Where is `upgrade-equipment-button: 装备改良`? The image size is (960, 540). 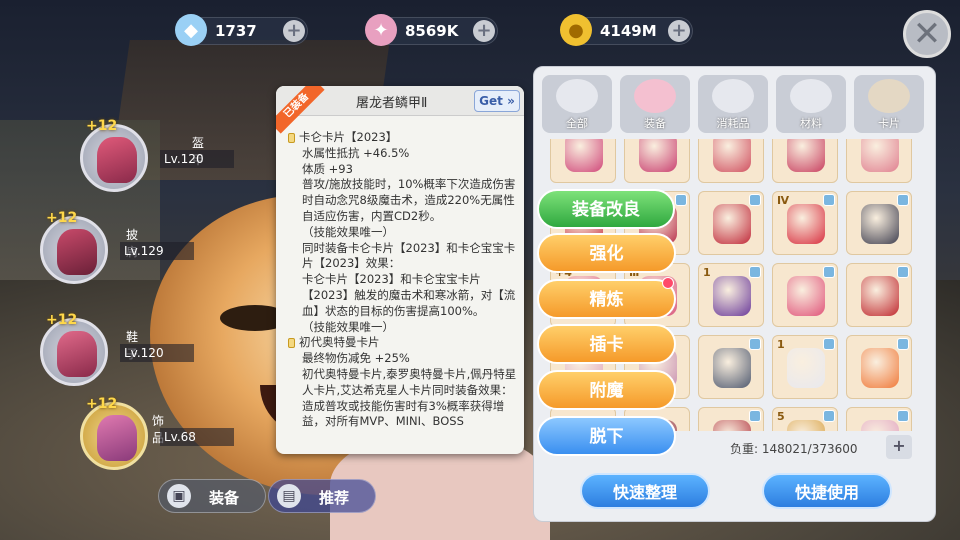 upgrade-equipment-button: 装备改良 is located at coordinates (606, 209).